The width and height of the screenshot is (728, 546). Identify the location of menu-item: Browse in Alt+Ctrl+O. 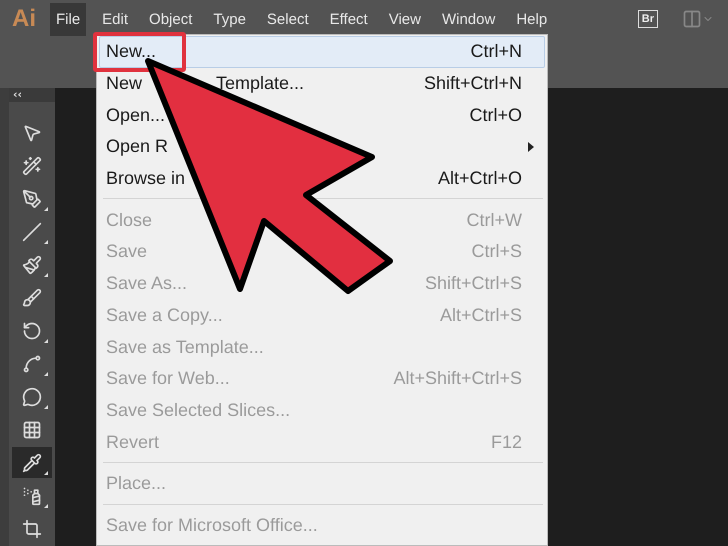
(322, 178).